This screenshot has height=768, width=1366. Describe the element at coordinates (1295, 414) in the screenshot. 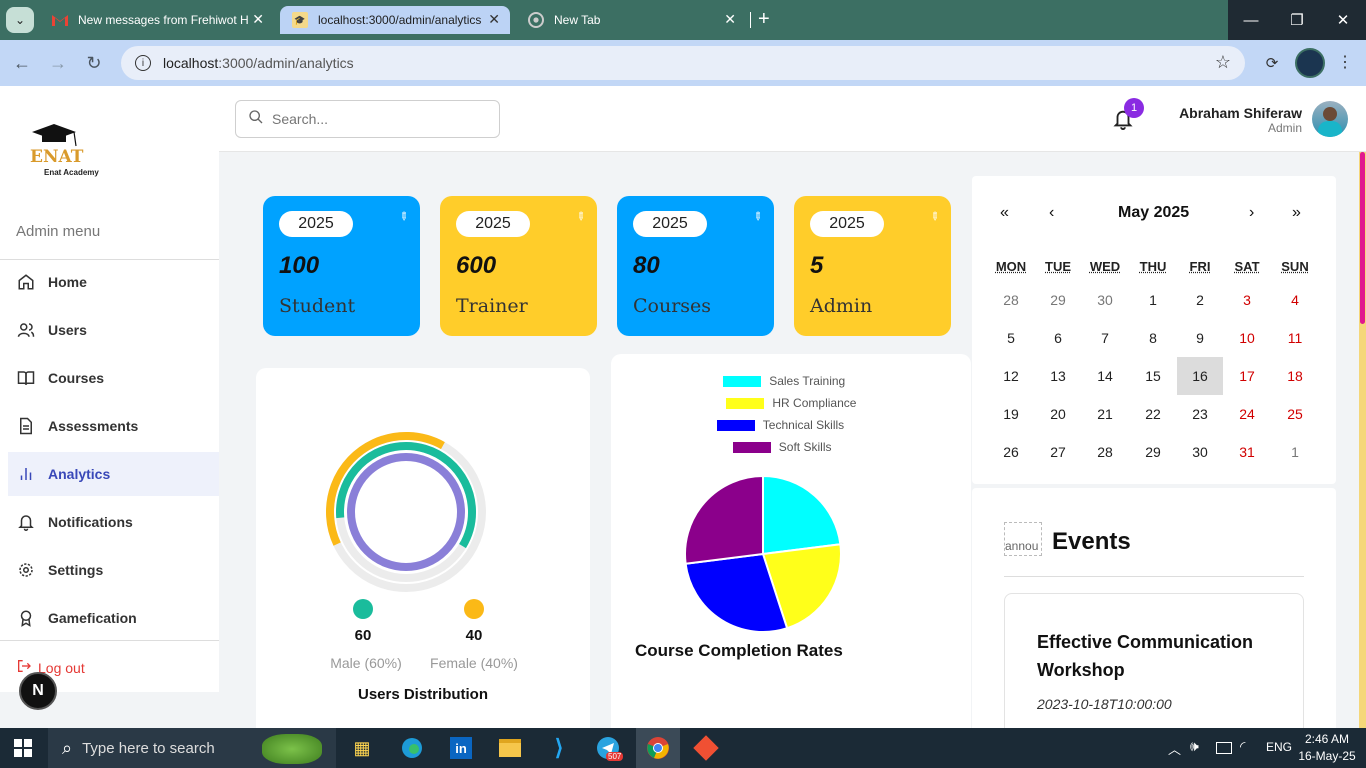

I see `calendar-day: 25` at that location.